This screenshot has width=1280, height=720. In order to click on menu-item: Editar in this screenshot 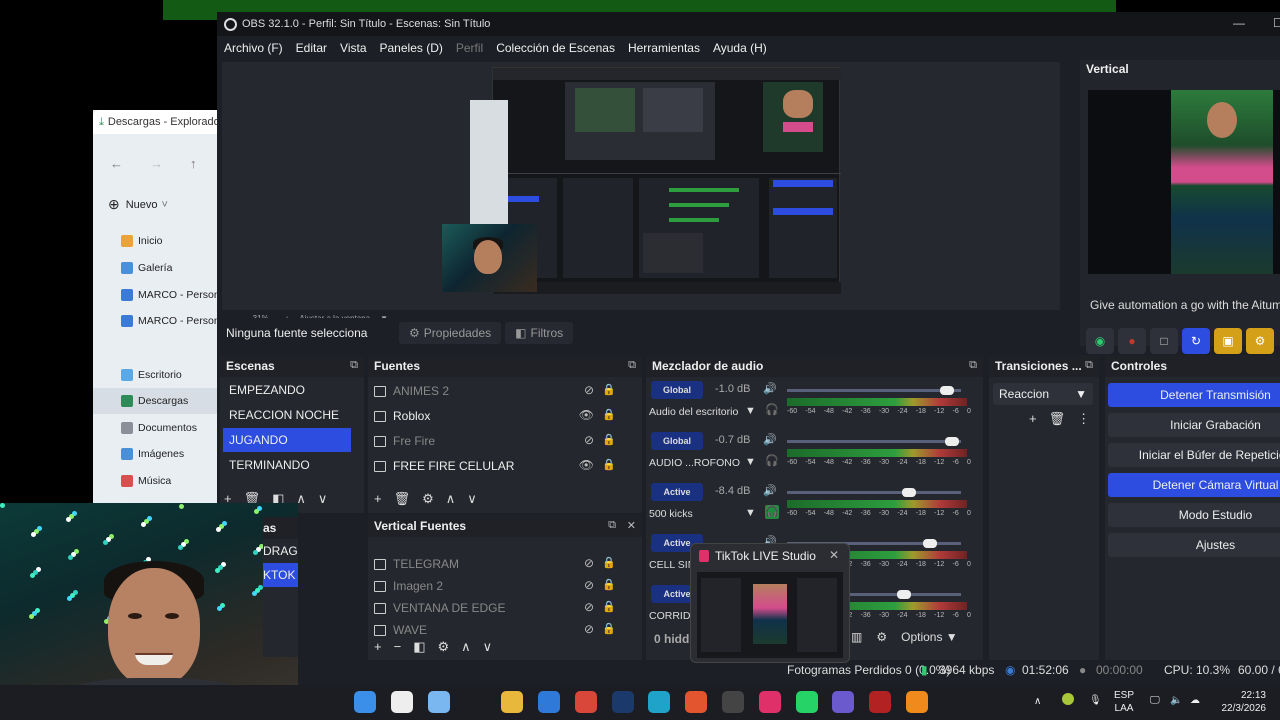, I will do `click(311, 48)`.